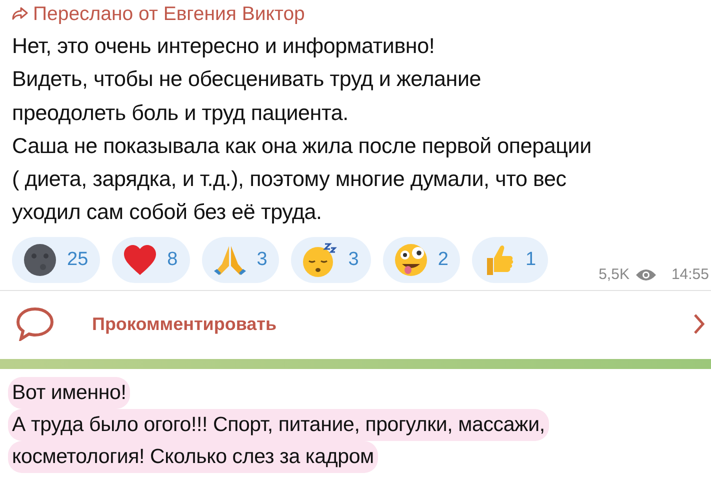 The width and height of the screenshot is (711, 485). What do you see at coordinates (646, 275) in the screenshot?
I see `eye-icon` at bounding box center [646, 275].